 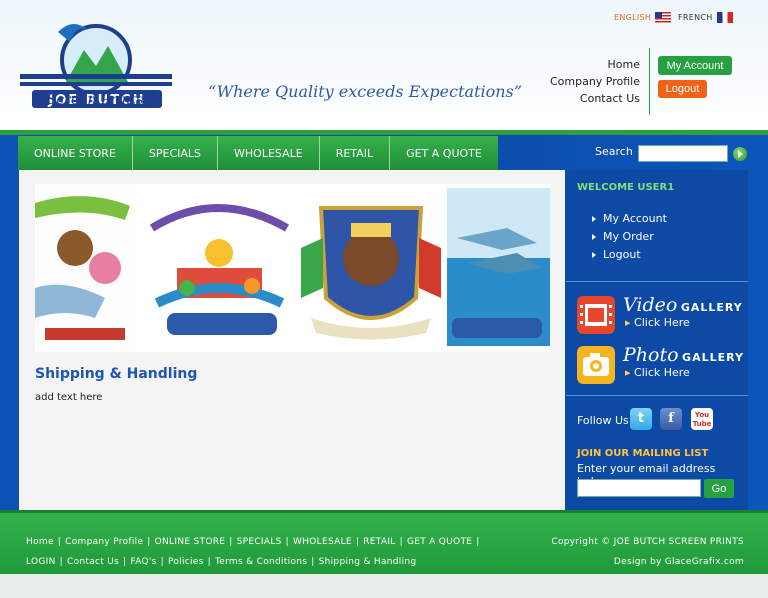 I want to click on search-input, so click(x=683, y=153).